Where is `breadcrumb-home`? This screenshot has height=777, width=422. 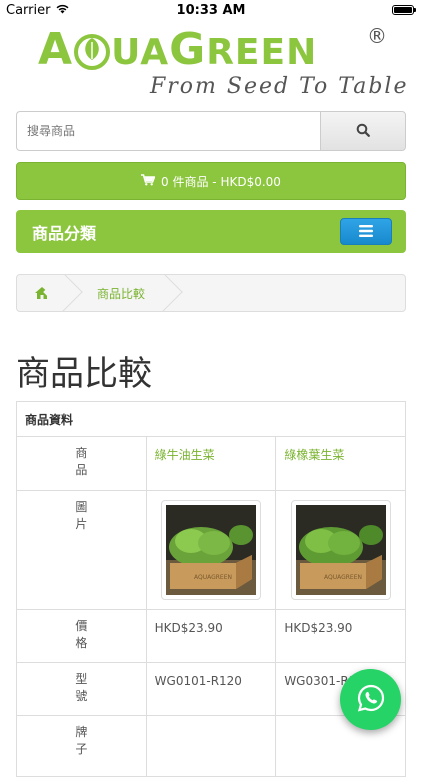
breadcrumb-home is located at coordinates (50, 293).